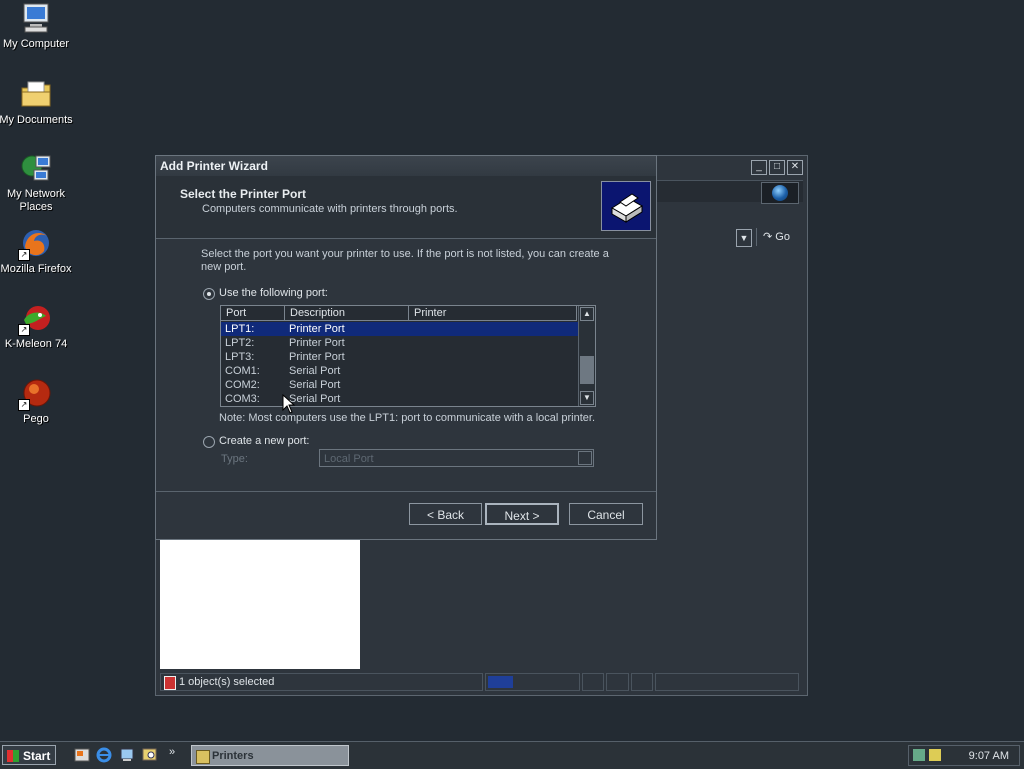  I want to click on type-label: Type:, so click(234, 459).